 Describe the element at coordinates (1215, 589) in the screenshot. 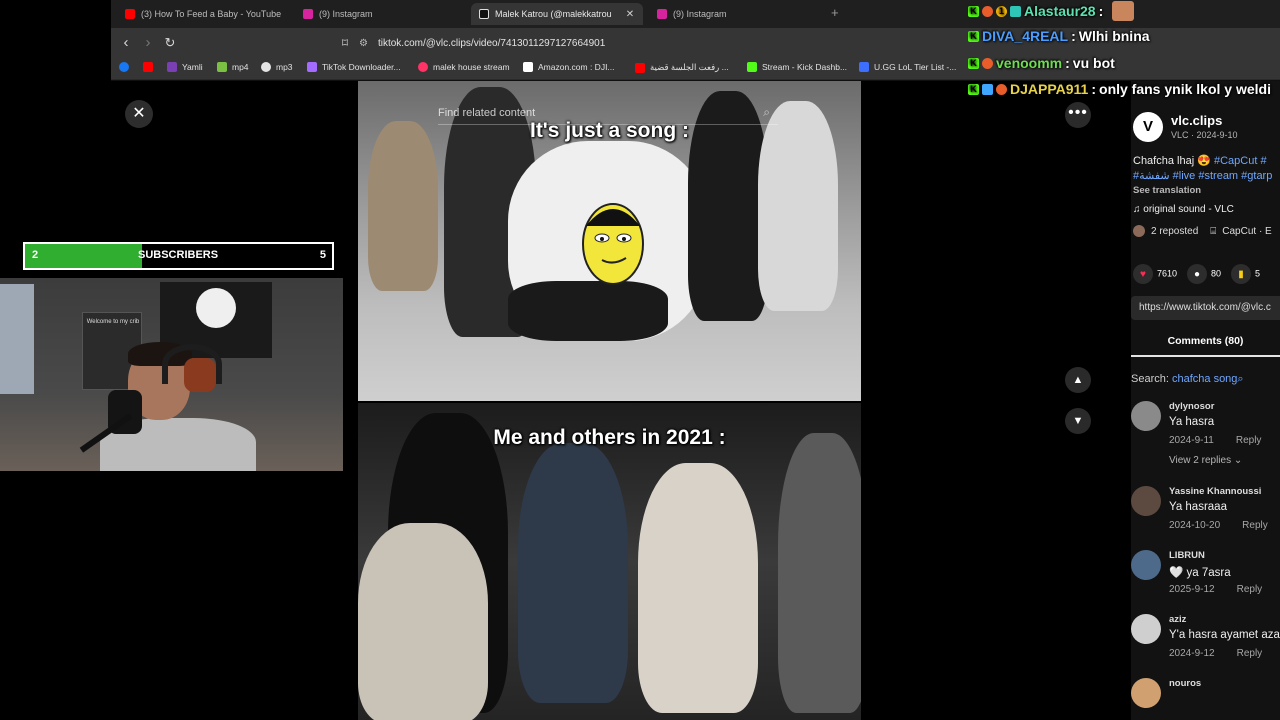

I see `comment-meta: 2025-9-12 Reply` at that location.